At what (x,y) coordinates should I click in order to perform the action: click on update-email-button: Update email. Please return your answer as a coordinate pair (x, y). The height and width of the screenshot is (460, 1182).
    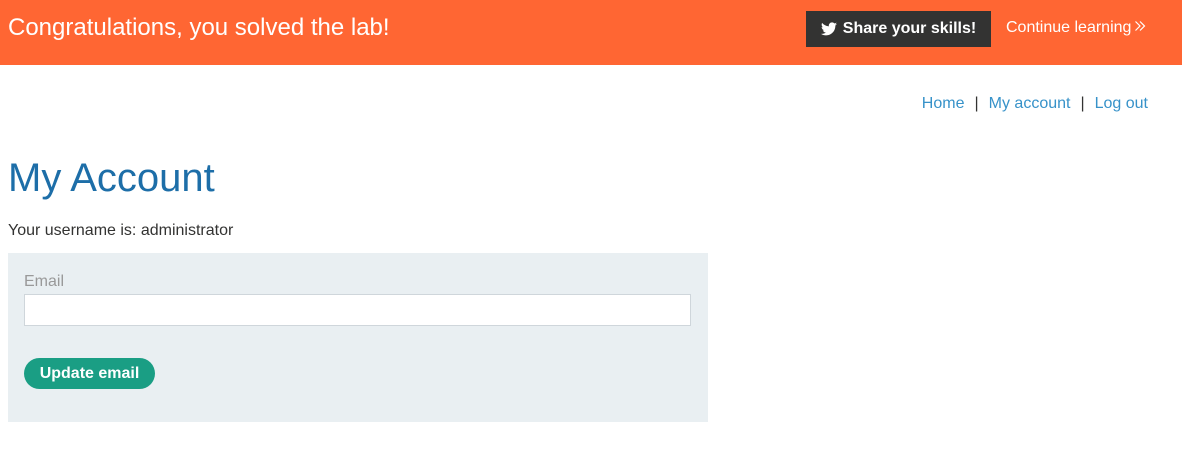
    Looking at the image, I should click on (89, 373).